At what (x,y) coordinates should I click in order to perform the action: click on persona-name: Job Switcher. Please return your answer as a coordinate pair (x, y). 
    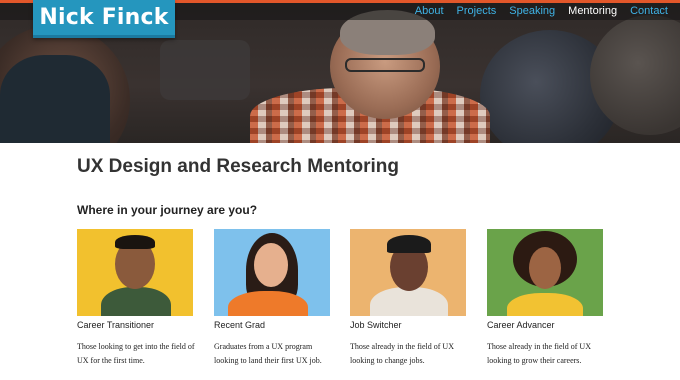
    Looking at the image, I should click on (376, 325).